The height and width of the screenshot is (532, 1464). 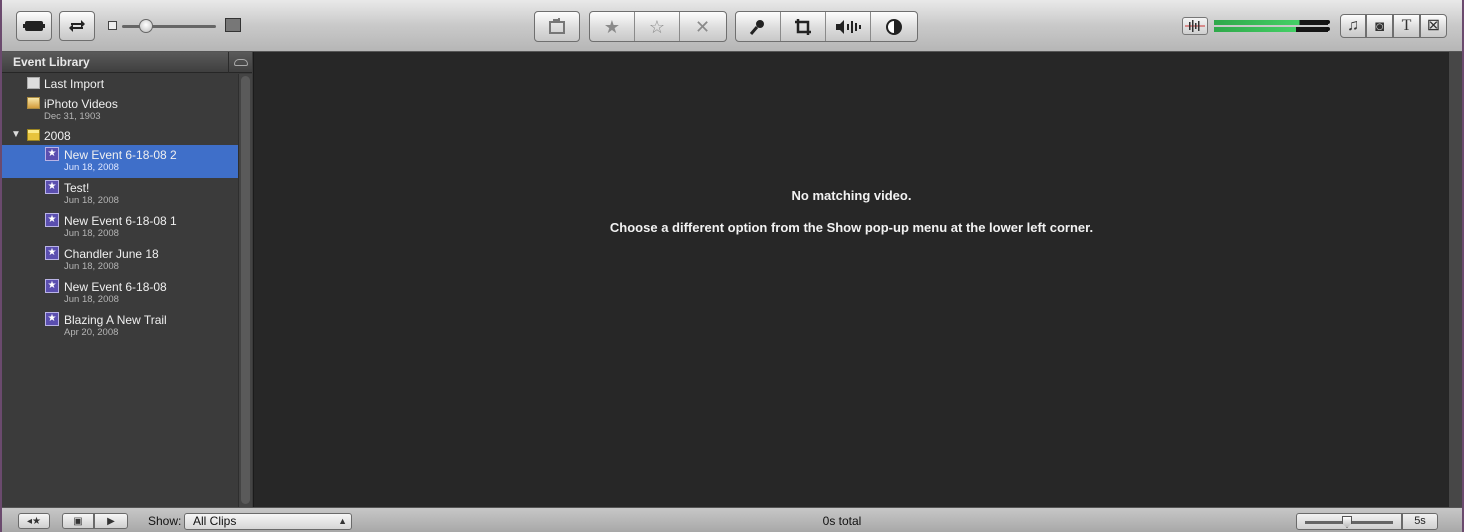 I want to click on audio-clip-indicator-left, so click(x=1328, y=22).